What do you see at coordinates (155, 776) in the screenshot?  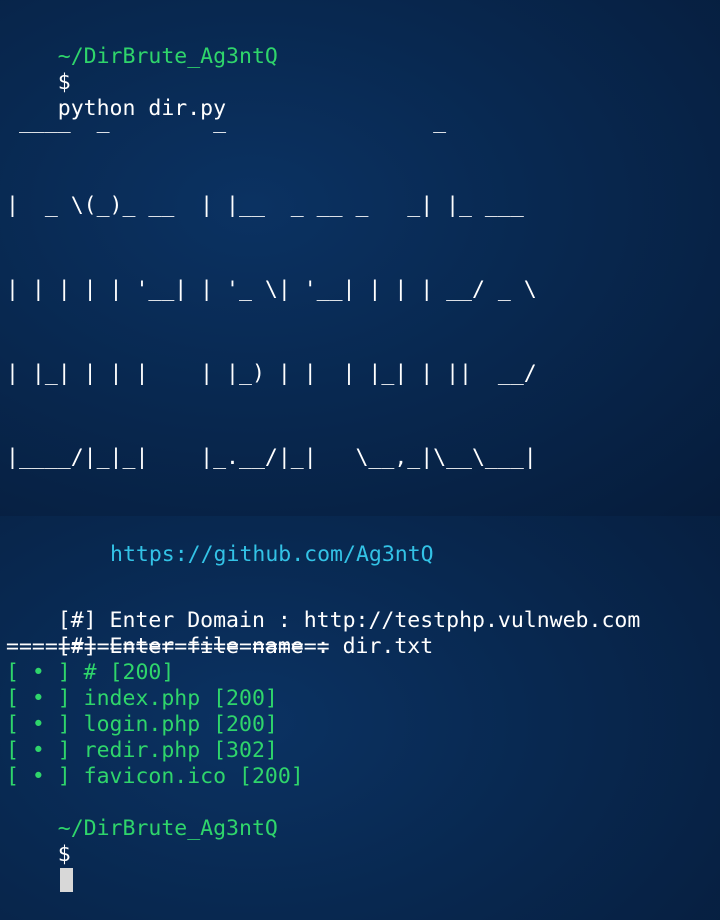 I see `result-line: [ • ] favicon.ico [200]` at bounding box center [155, 776].